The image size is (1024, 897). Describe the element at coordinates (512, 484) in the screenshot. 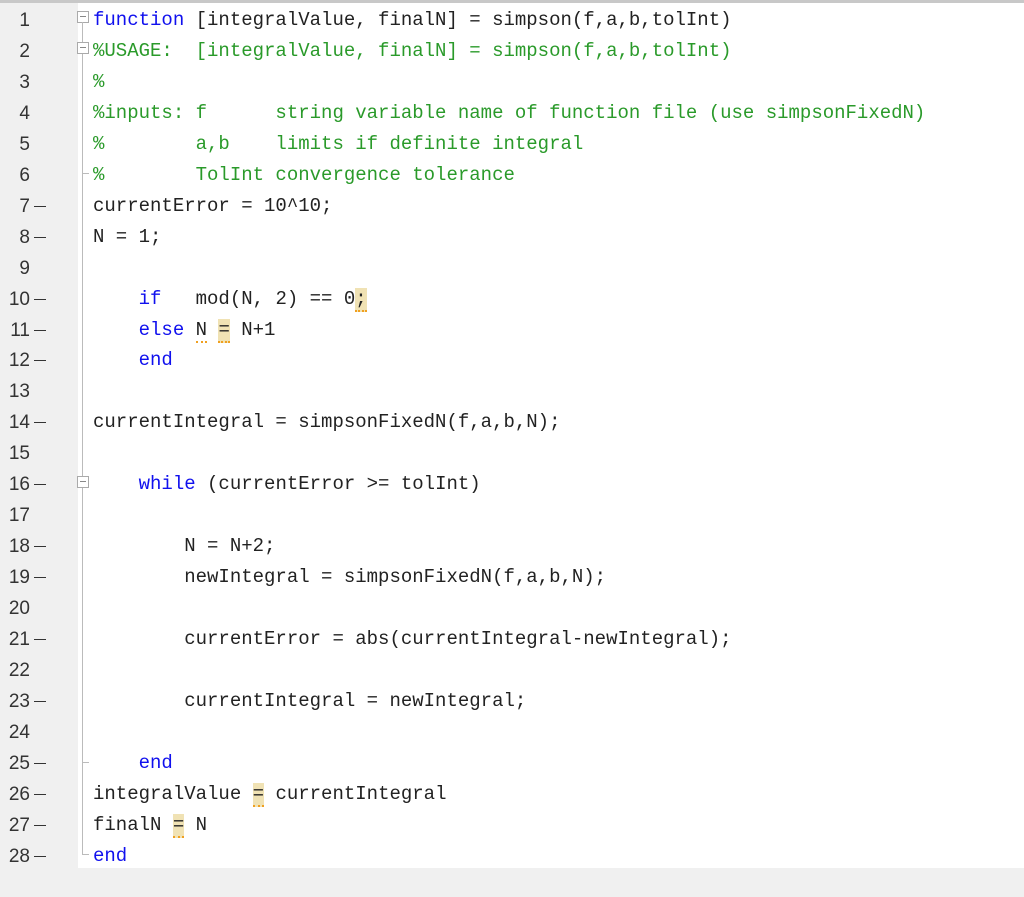

I see `code-line: 16 while (currentError >= tolInt)` at that location.